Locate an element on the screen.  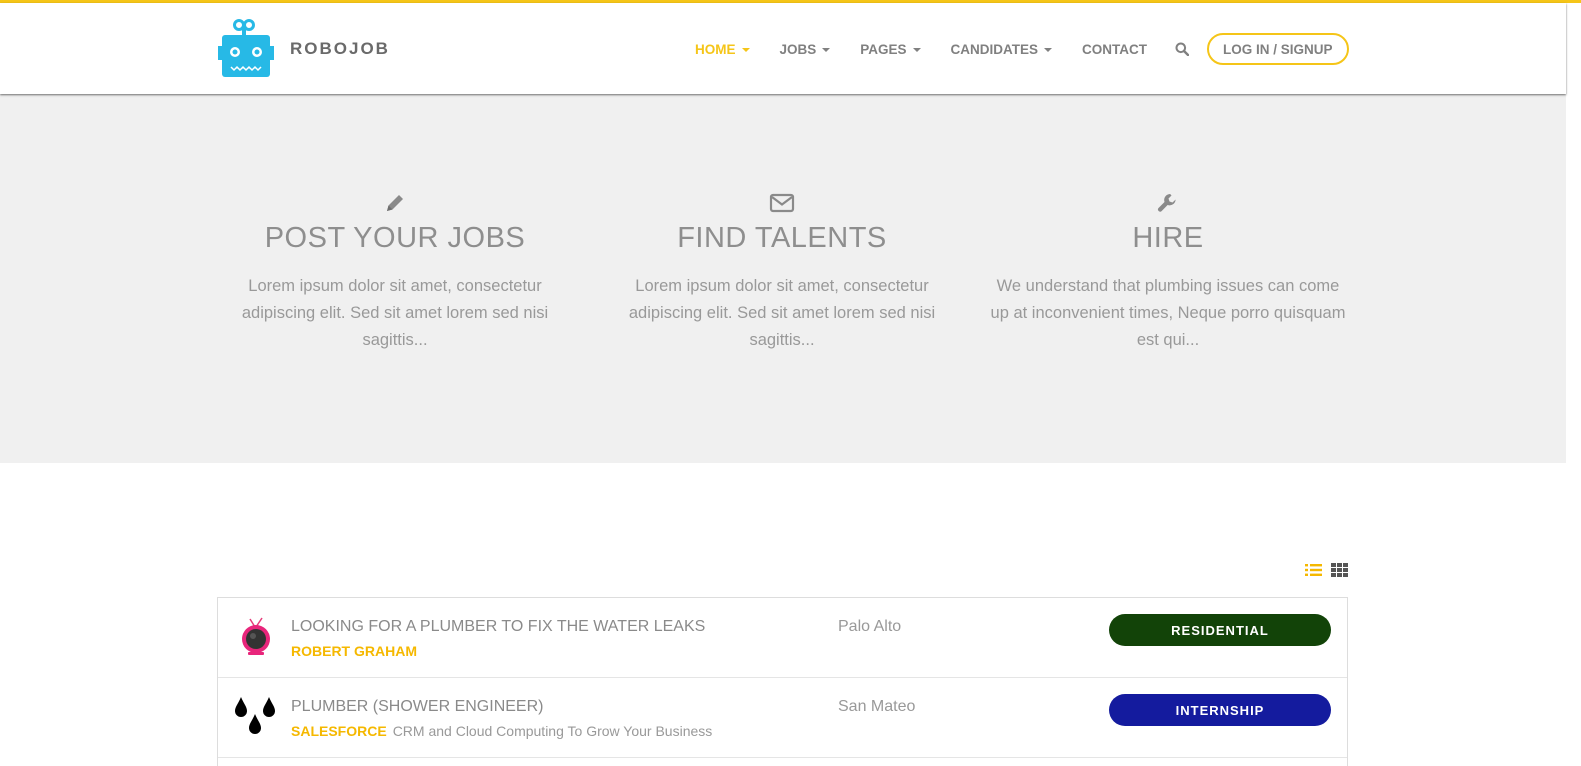
login-signup-button: LOG IN / SIGNUP is located at coordinates (1278, 49).